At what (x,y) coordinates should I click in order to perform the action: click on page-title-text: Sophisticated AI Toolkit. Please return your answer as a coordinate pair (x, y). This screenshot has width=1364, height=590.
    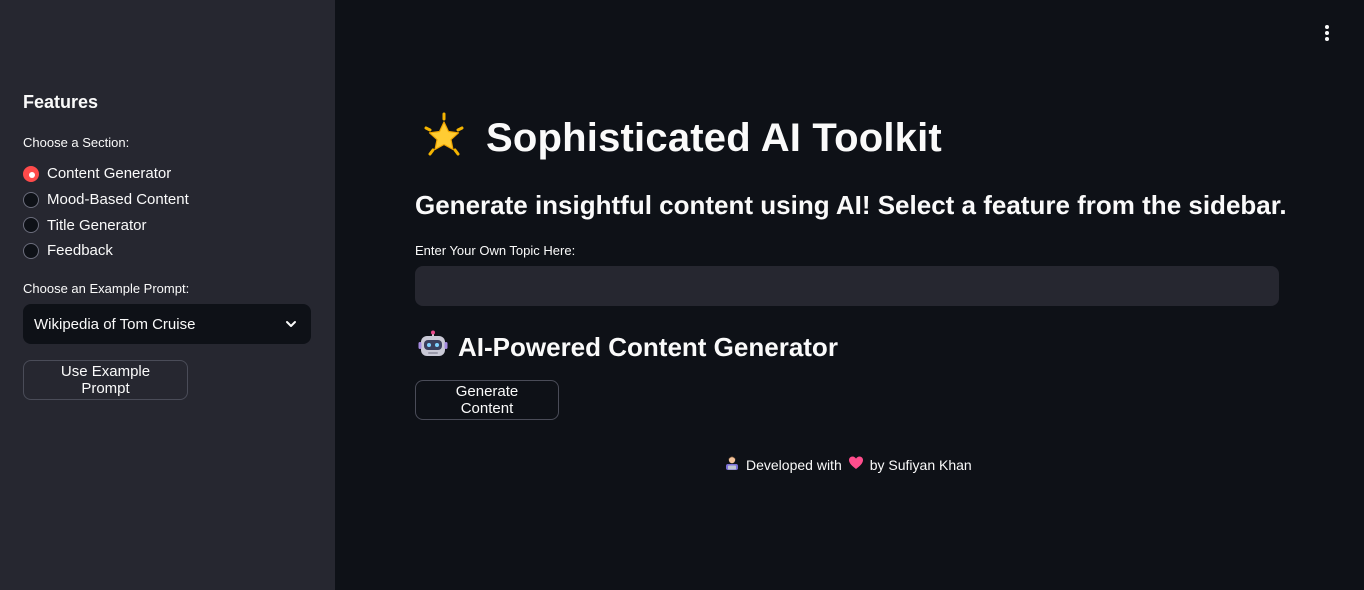
    Looking at the image, I should click on (714, 138).